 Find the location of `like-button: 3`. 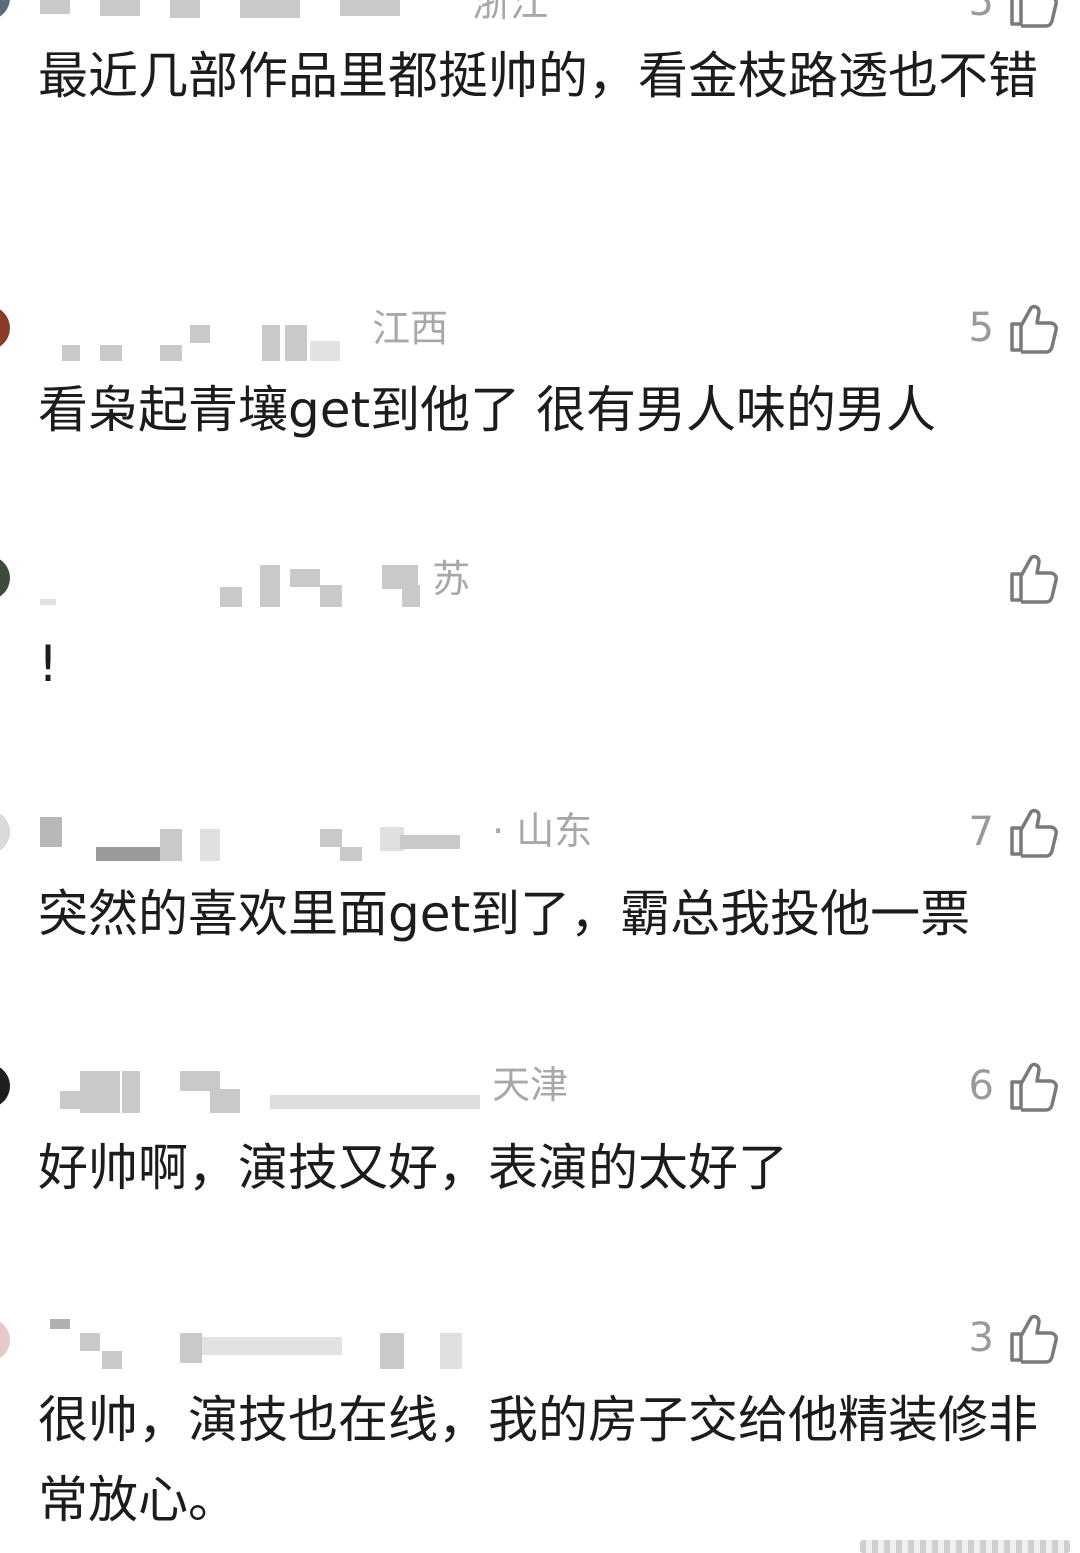

like-button: 3 is located at coordinates (1014, 1338).